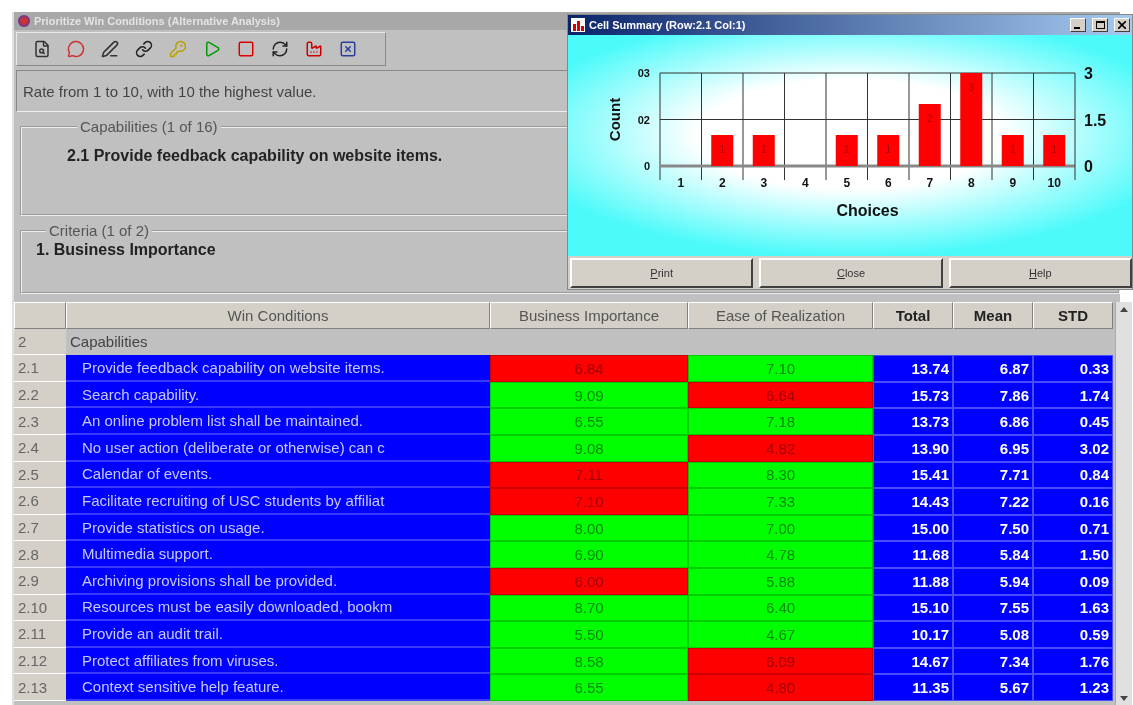 The width and height of the screenshot is (1133, 705). I want to click on table-cell: 13.90, so click(913, 448).